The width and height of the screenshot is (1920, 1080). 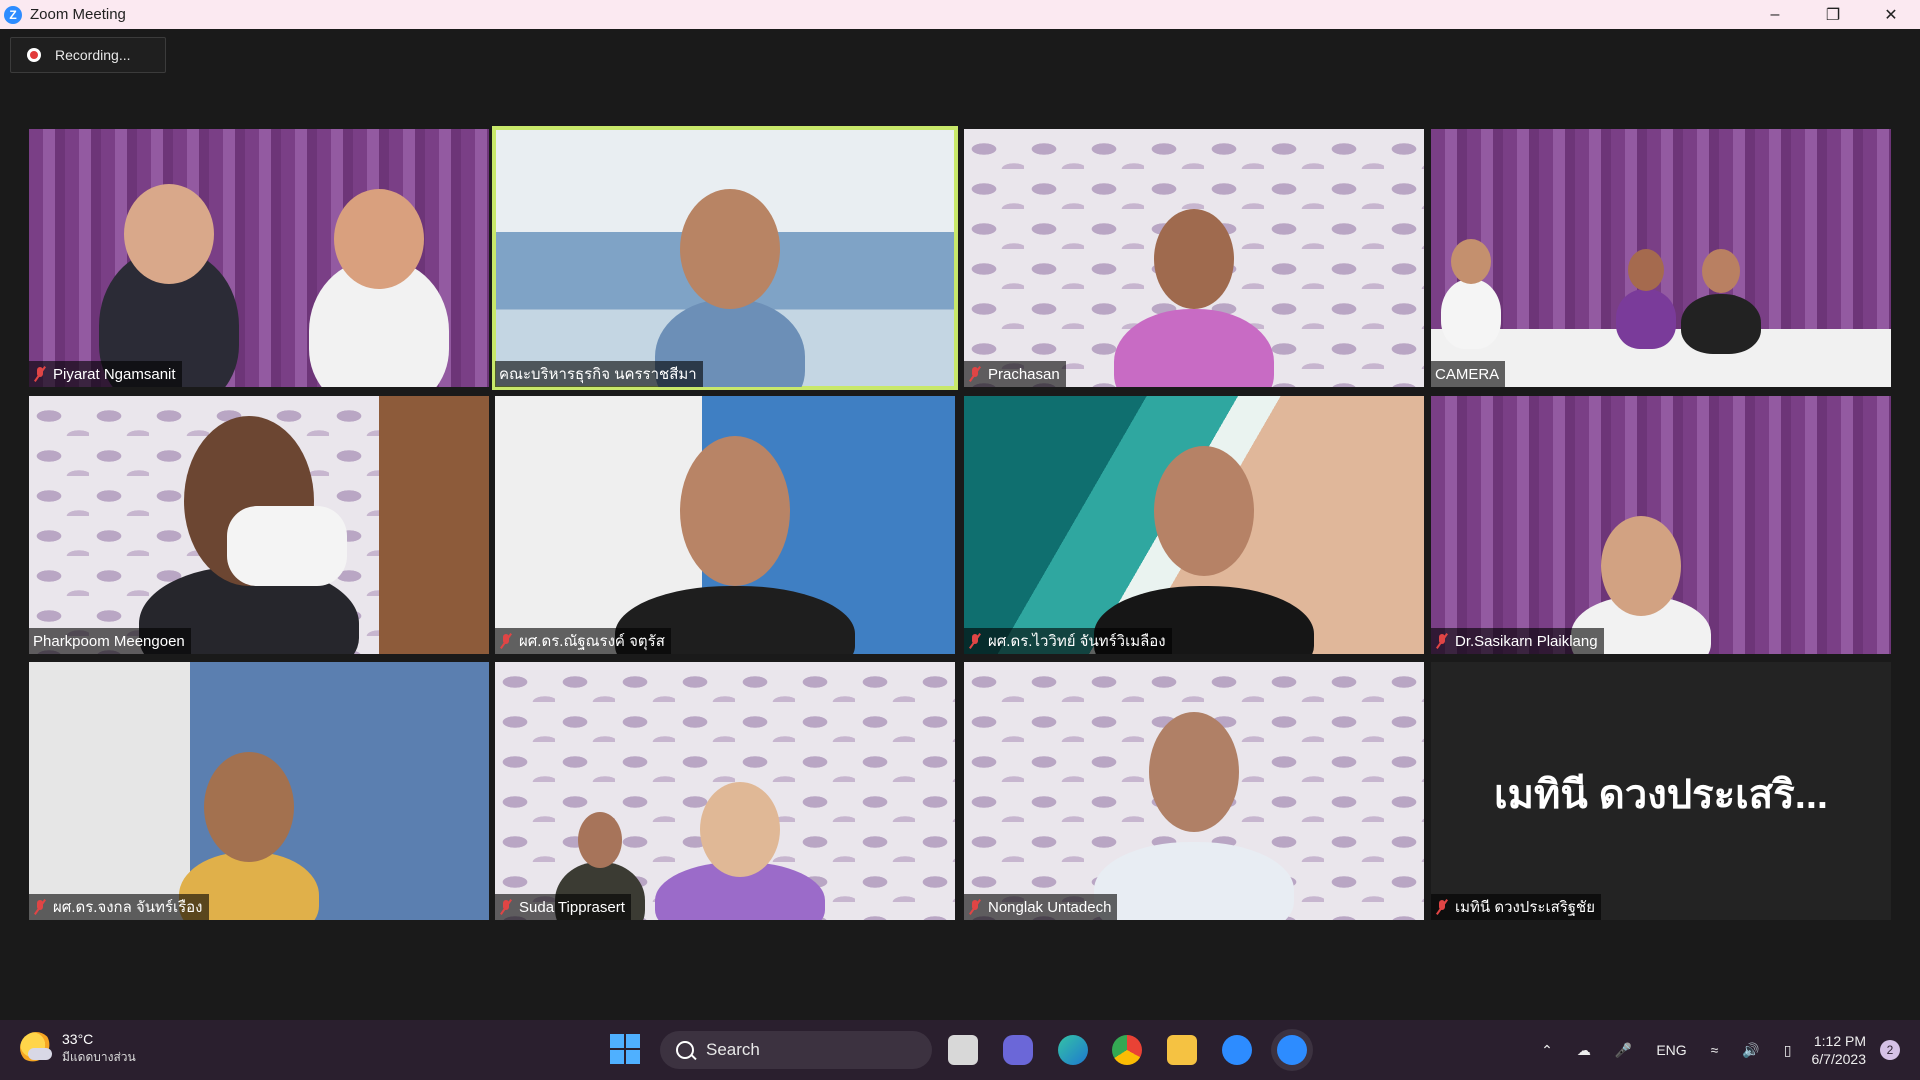 I want to click on task-view-icon, so click(x=963, y=1050).